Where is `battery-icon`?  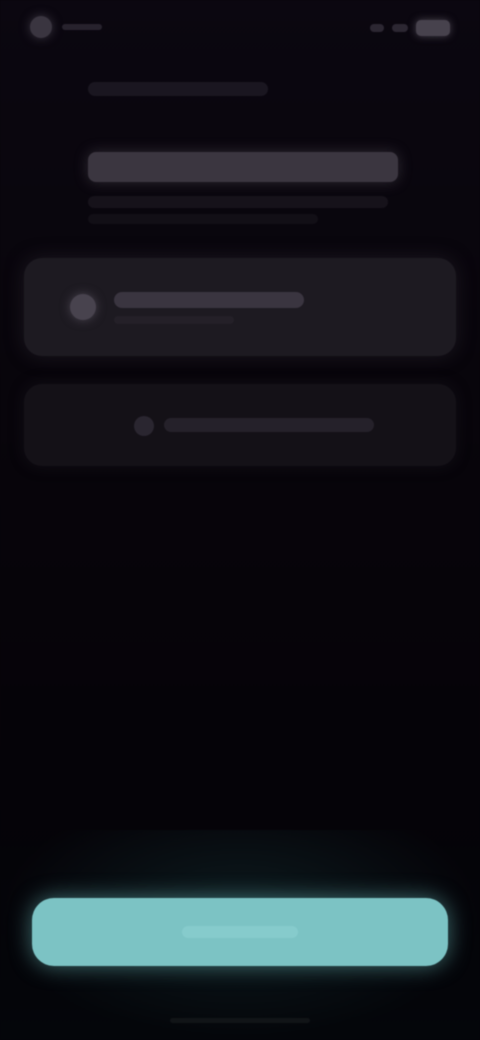
battery-icon is located at coordinates (433, 28).